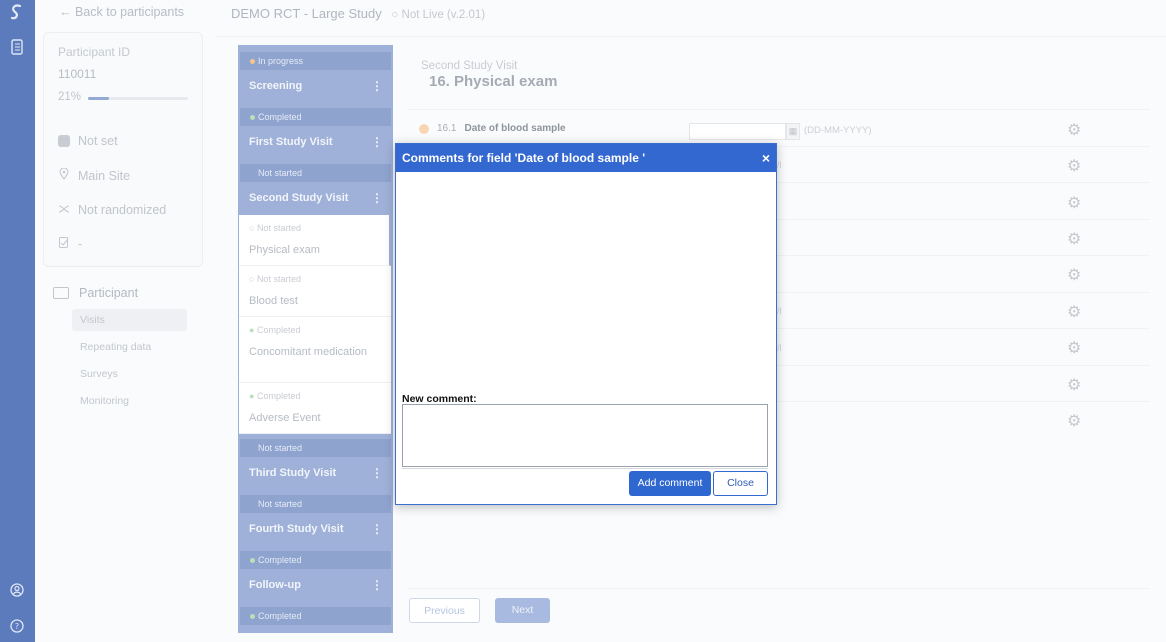  What do you see at coordinates (64, 175) in the screenshot?
I see `location-pin-icon` at bounding box center [64, 175].